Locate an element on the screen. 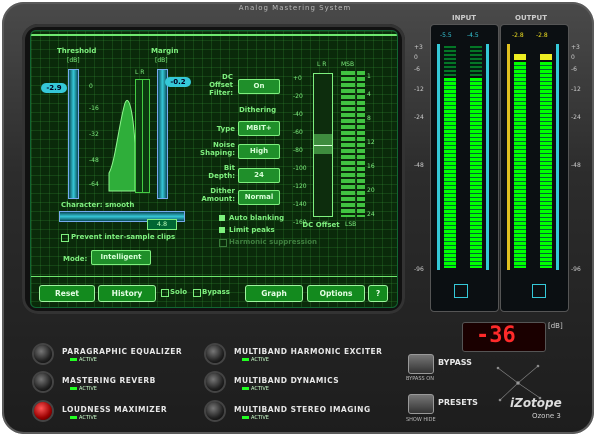 This screenshot has width=600, height=438. auto-blanking-label: Auto blanking is located at coordinates (257, 218).